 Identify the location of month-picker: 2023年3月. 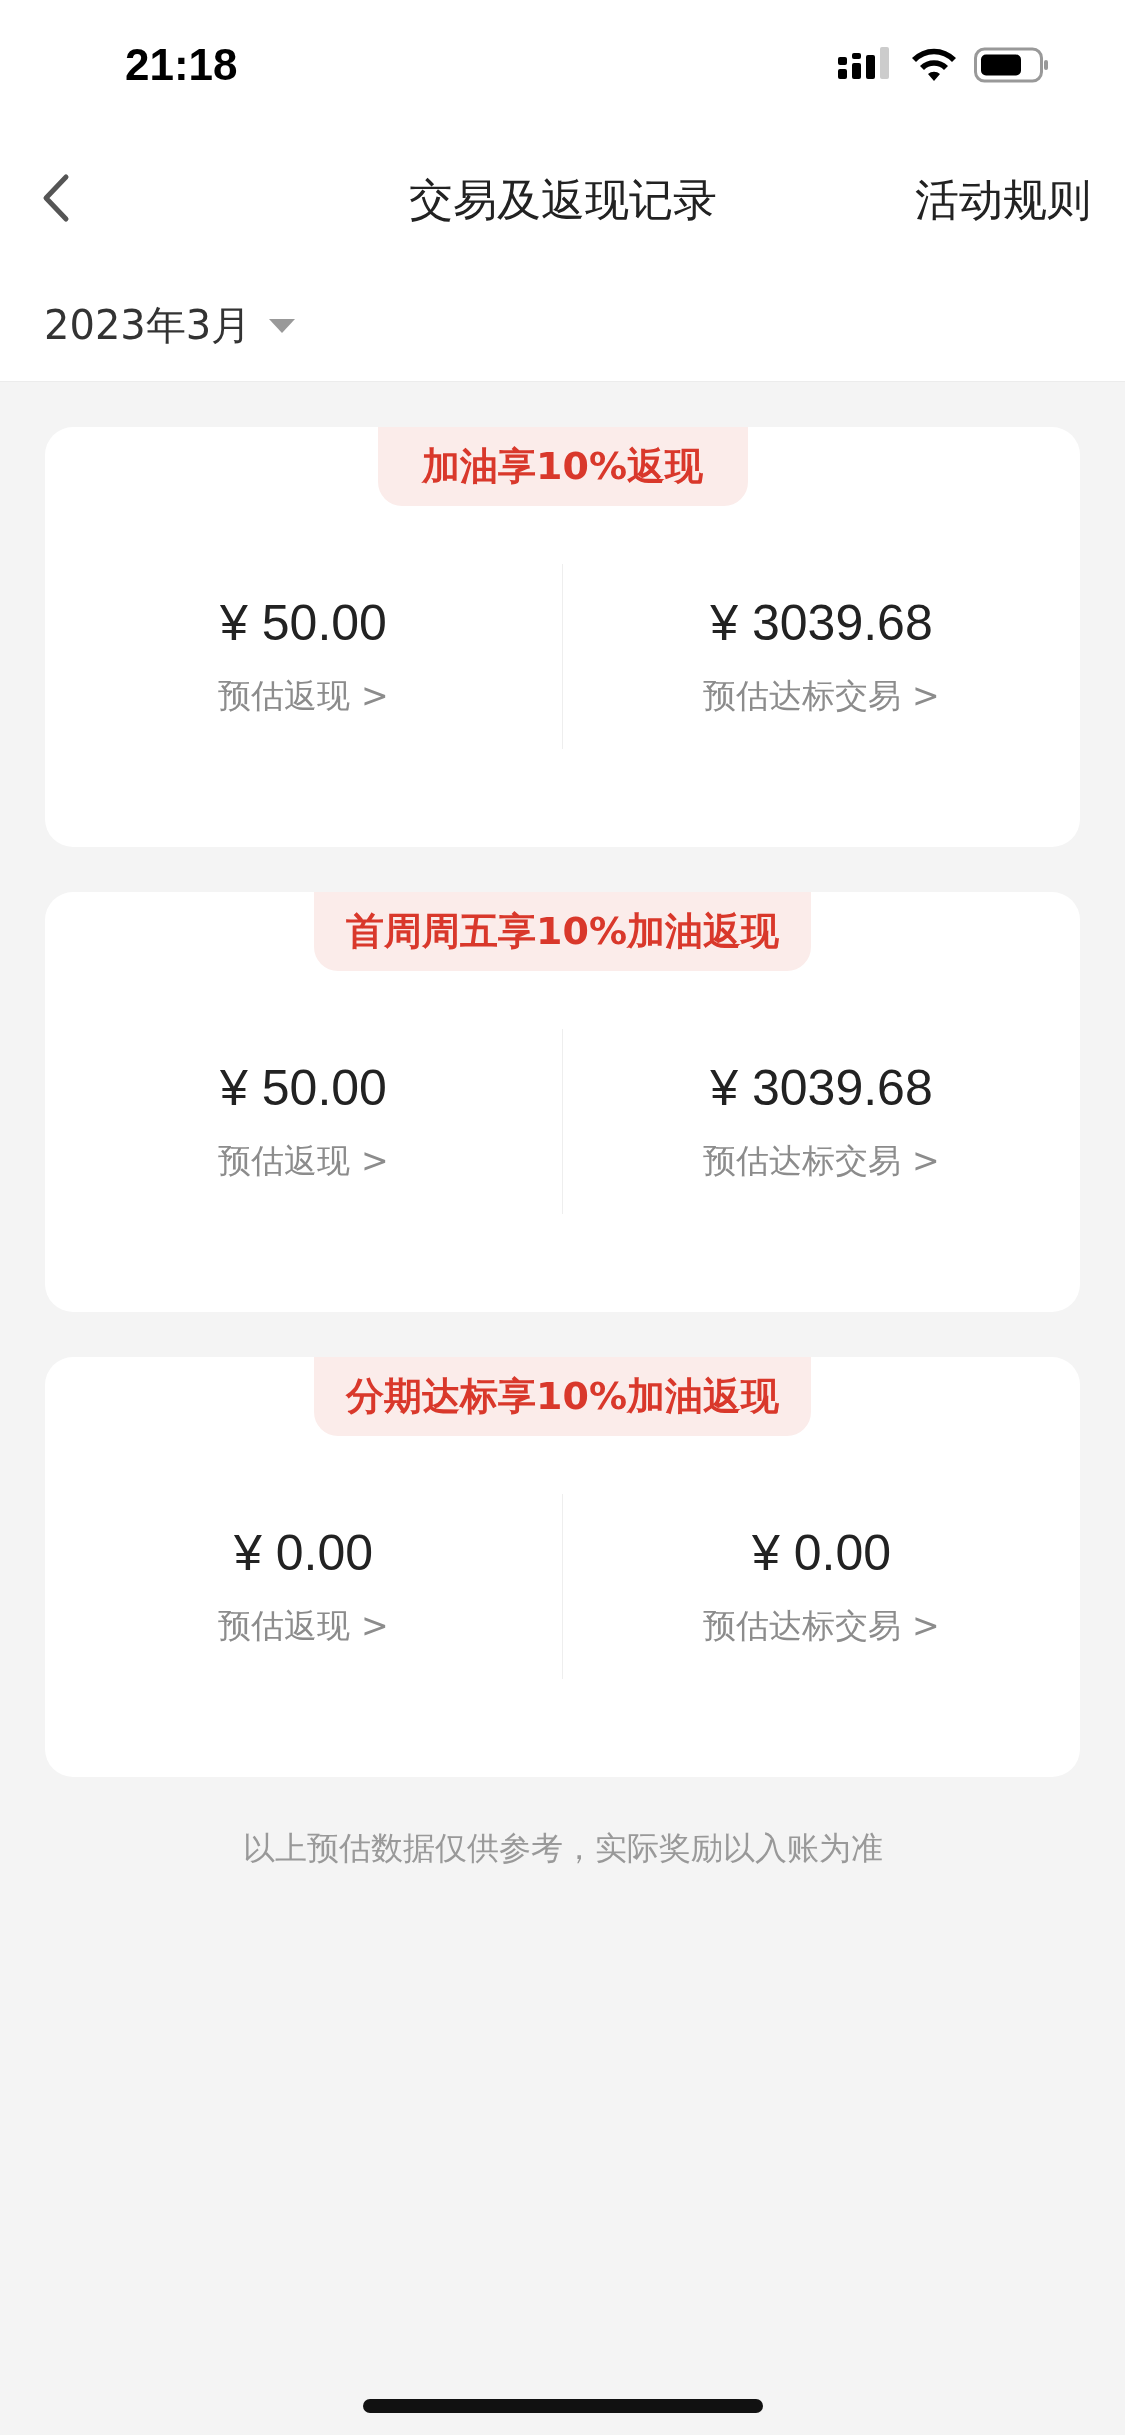
(148, 325).